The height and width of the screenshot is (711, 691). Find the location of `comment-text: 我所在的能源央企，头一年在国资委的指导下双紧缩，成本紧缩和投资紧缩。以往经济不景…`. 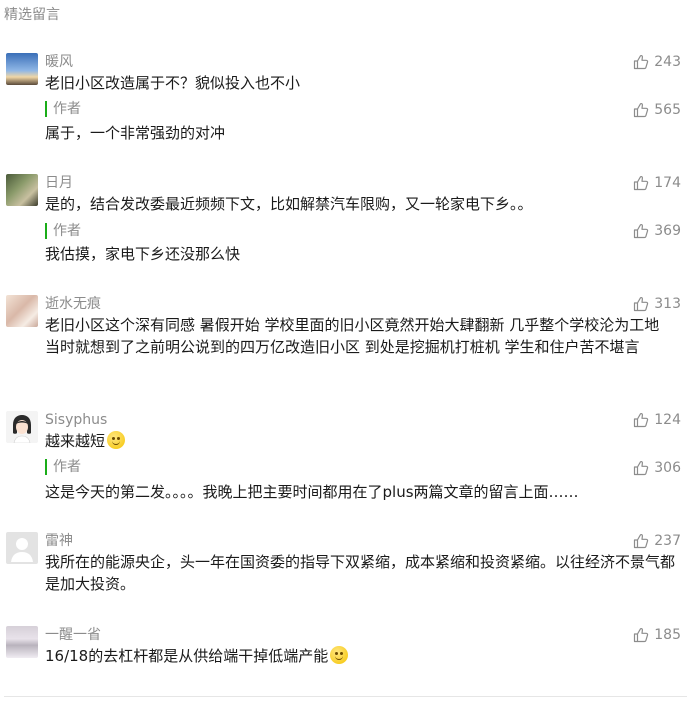

comment-text: 我所在的能源央企，头一年在国资委的指导下双紧缩，成本紧缩和投资紧缩。以往经济不景… is located at coordinates (360, 573).